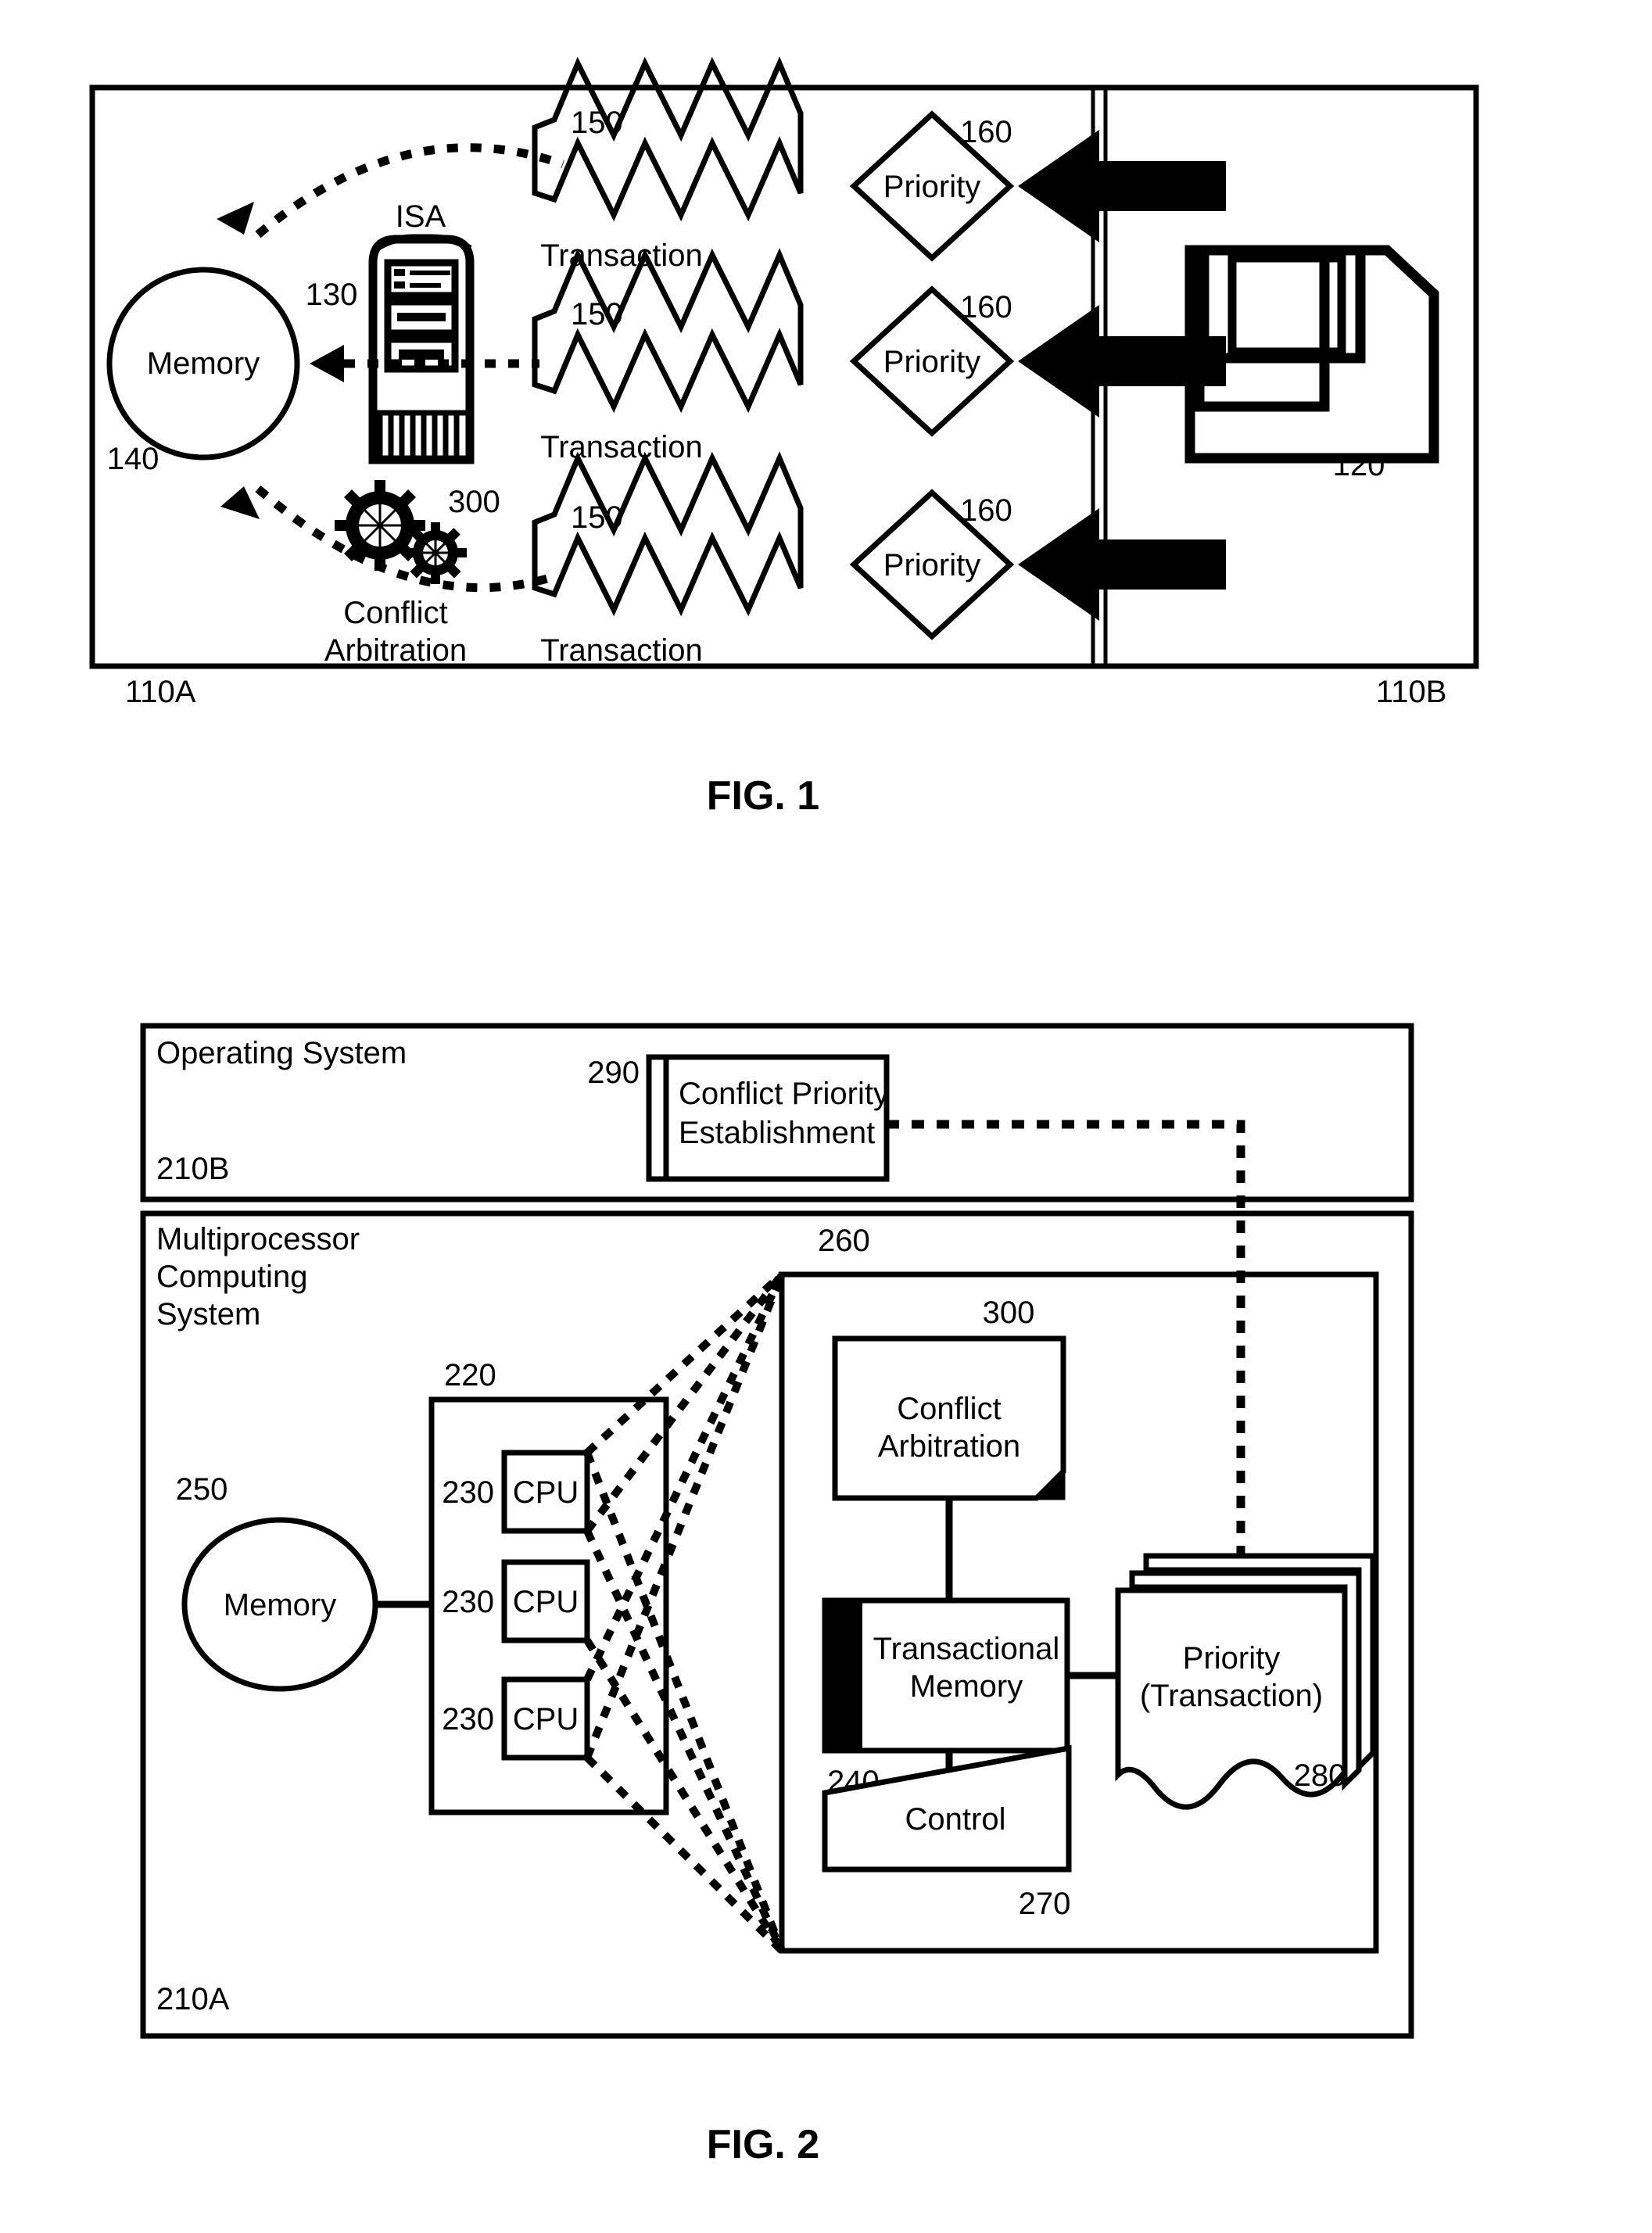 Image resolution: width=1652 pixels, height=2233 pixels. Describe the element at coordinates (133, 459) in the screenshot. I see `fig1-memory-ref: 140` at that location.